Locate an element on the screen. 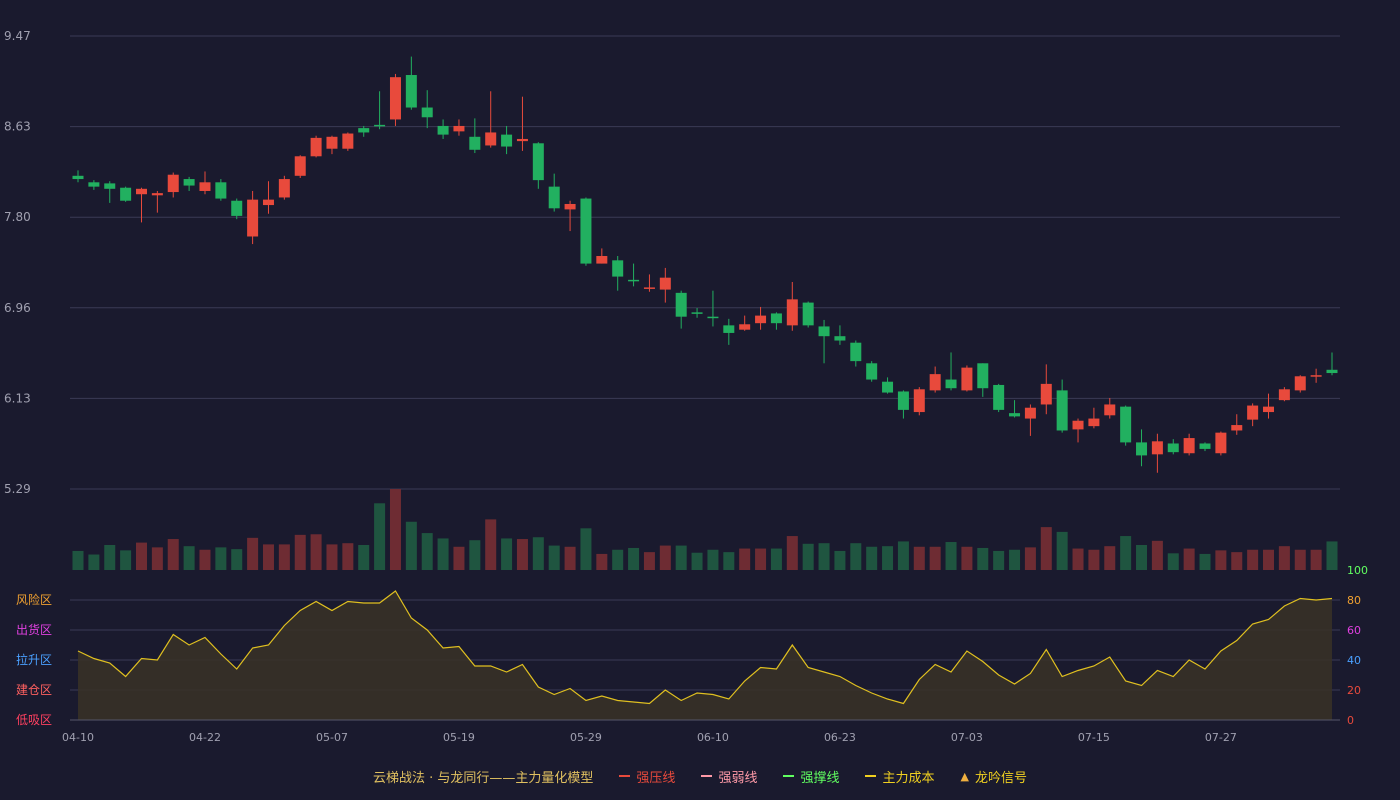  cost-tick-label: 40 is located at coordinates (1354, 660).